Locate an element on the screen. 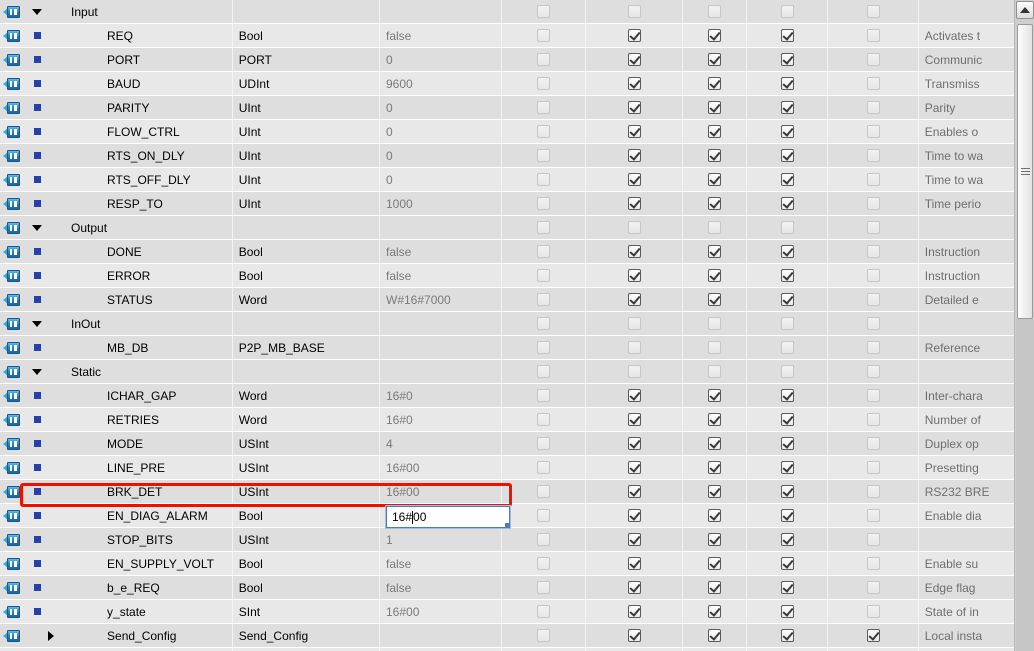 This screenshot has height=651, width=1034. comment-cell: Detailed e is located at coordinates (965, 299).